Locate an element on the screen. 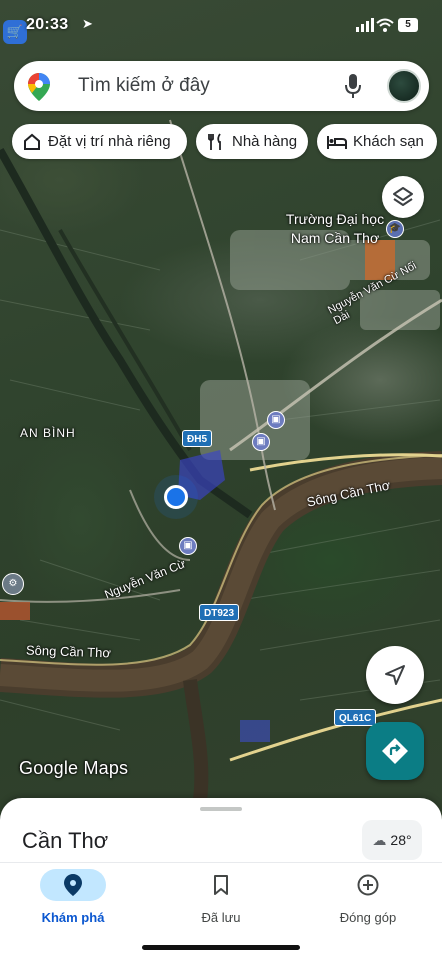  directions-button is located at coordinates (395, 751).